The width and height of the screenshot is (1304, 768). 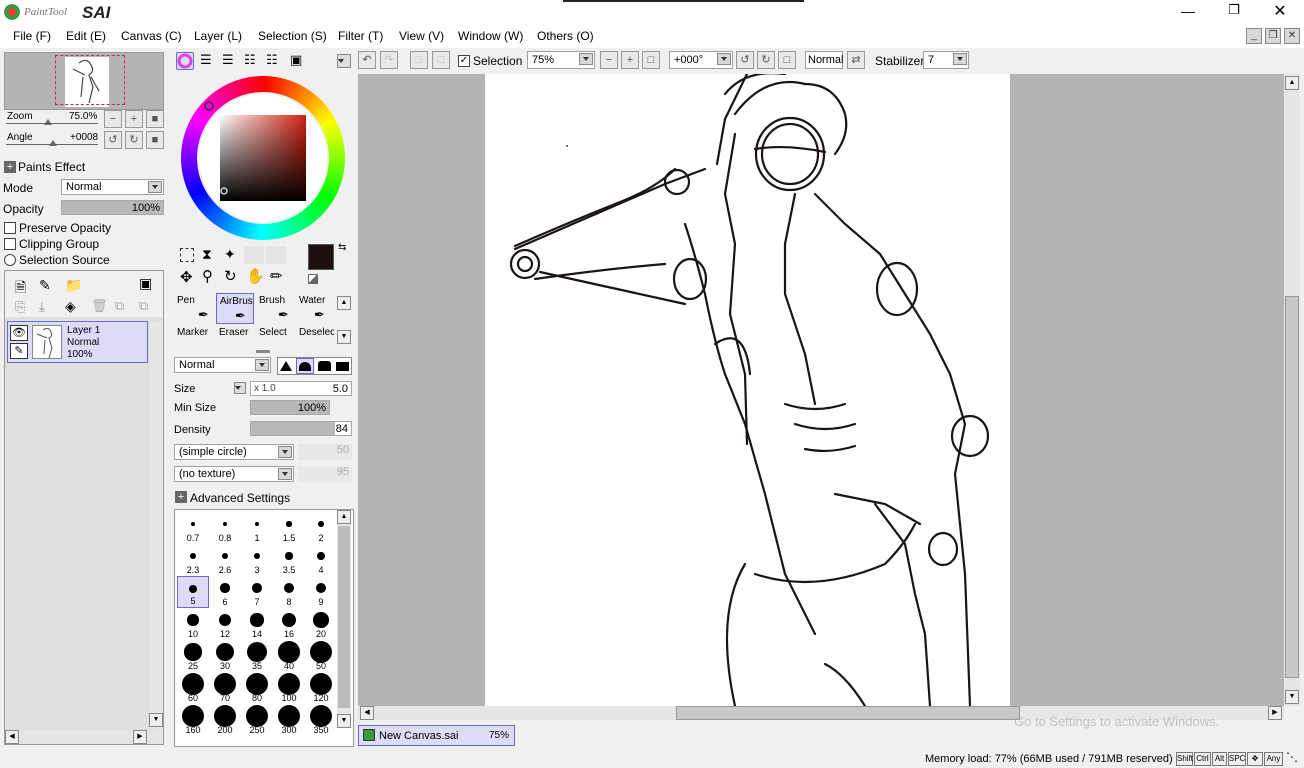 What do you see at coordinates (225, 528) in the screenshot?
I see `brush-size-preset: 0.8` at bounding box center [225, 528].